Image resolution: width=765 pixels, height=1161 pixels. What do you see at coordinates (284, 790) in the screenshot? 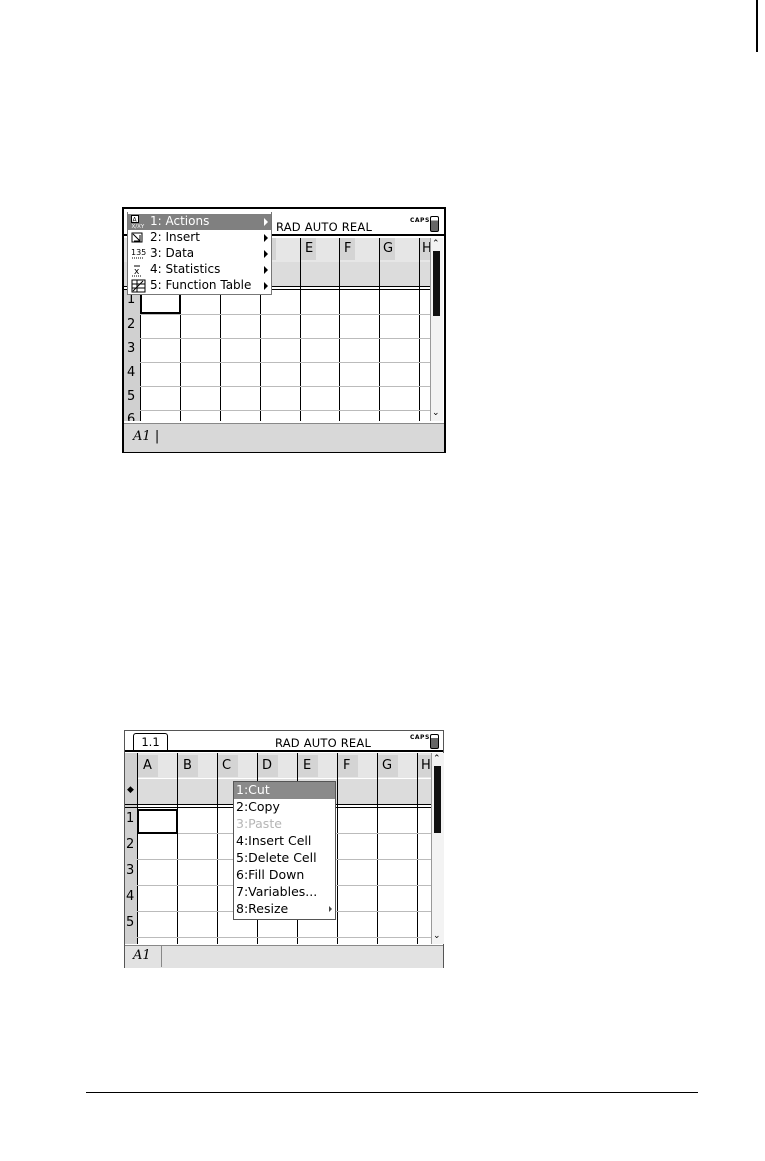
I see `menu-item-cut: 1:Cut` at bounding box center [284, 790].